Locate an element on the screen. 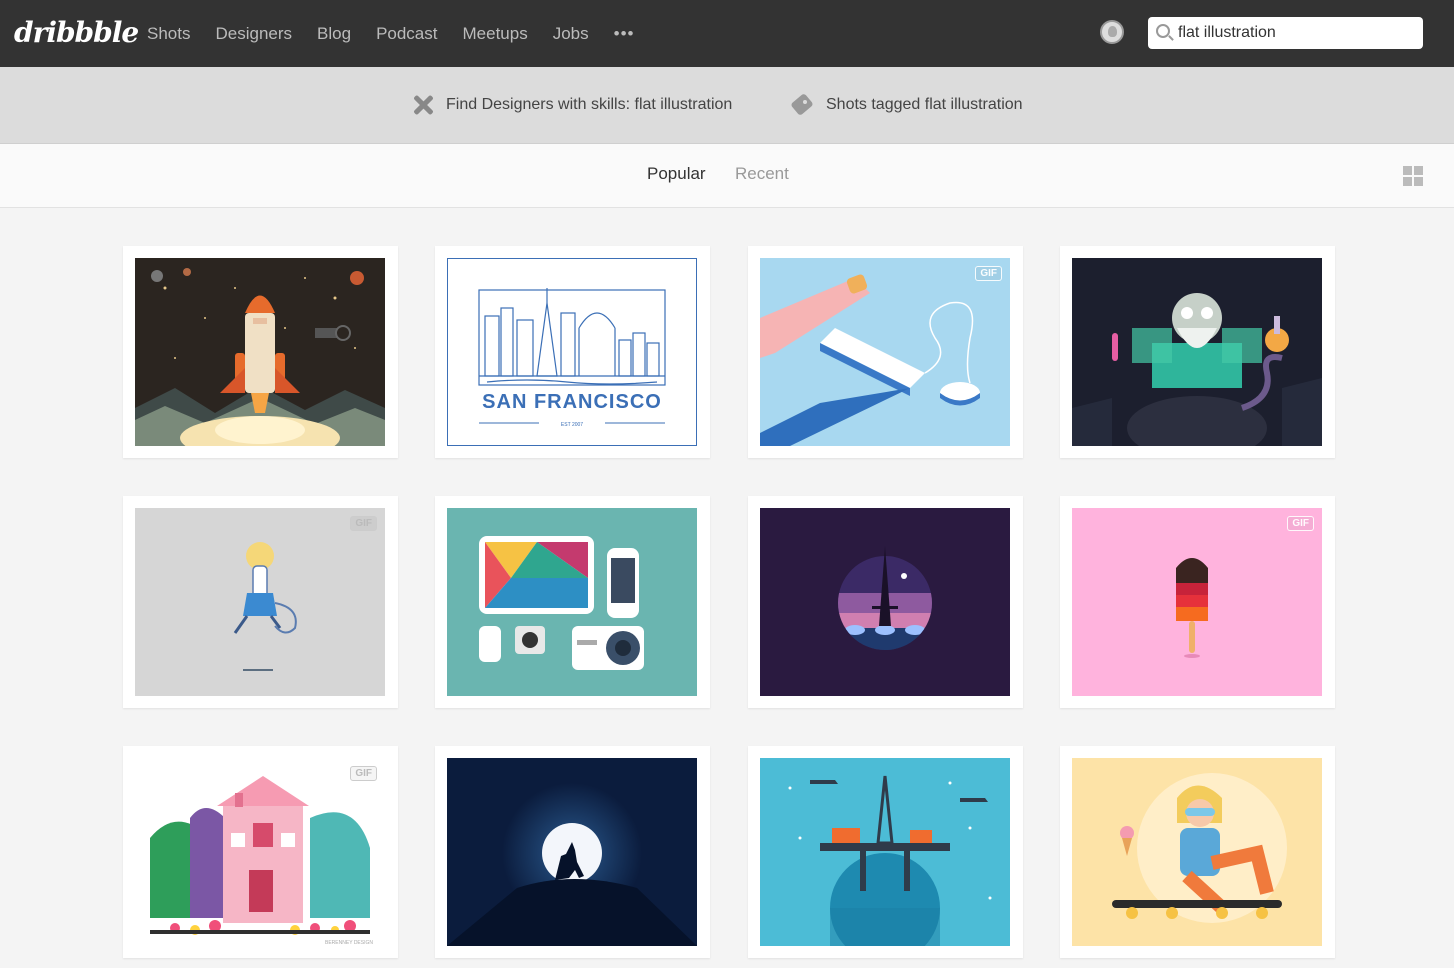 The image size is (1454, 968). grid-view-icon is located at coordinates (1413, 176).